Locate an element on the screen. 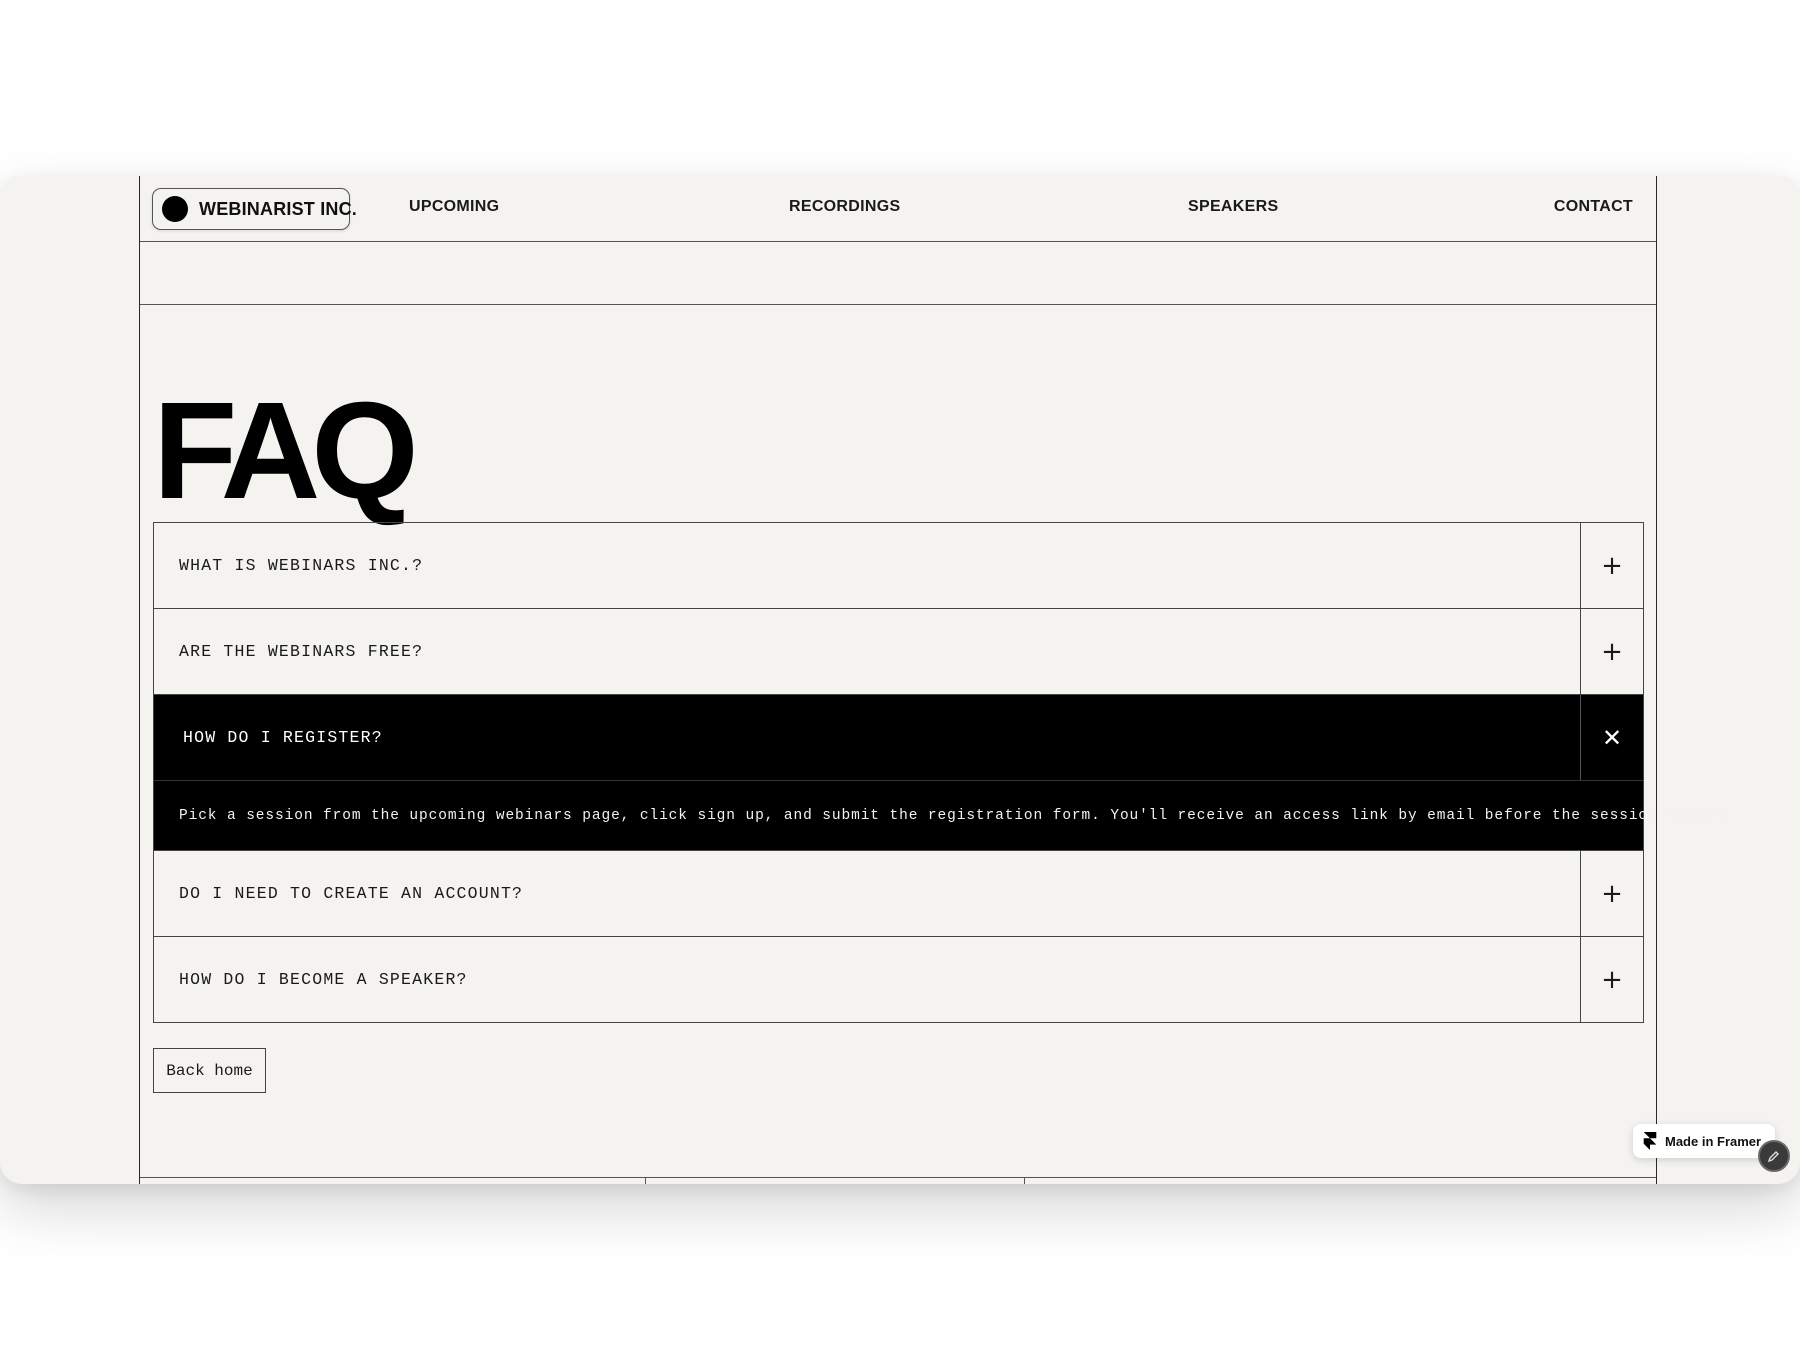  made-in-framer-badge: Made in Framer is located at coordinates (1704, 1141).